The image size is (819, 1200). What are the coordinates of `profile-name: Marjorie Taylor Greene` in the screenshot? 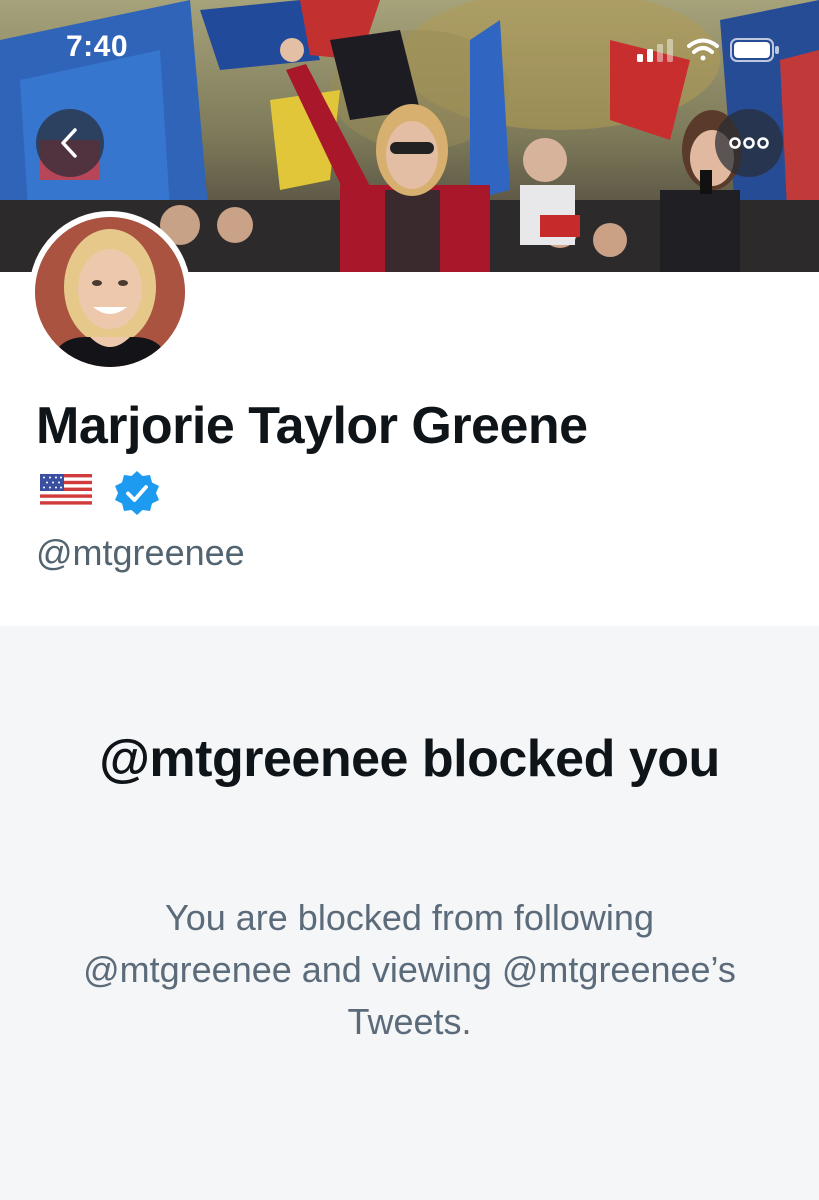 It's located at (312, 426).